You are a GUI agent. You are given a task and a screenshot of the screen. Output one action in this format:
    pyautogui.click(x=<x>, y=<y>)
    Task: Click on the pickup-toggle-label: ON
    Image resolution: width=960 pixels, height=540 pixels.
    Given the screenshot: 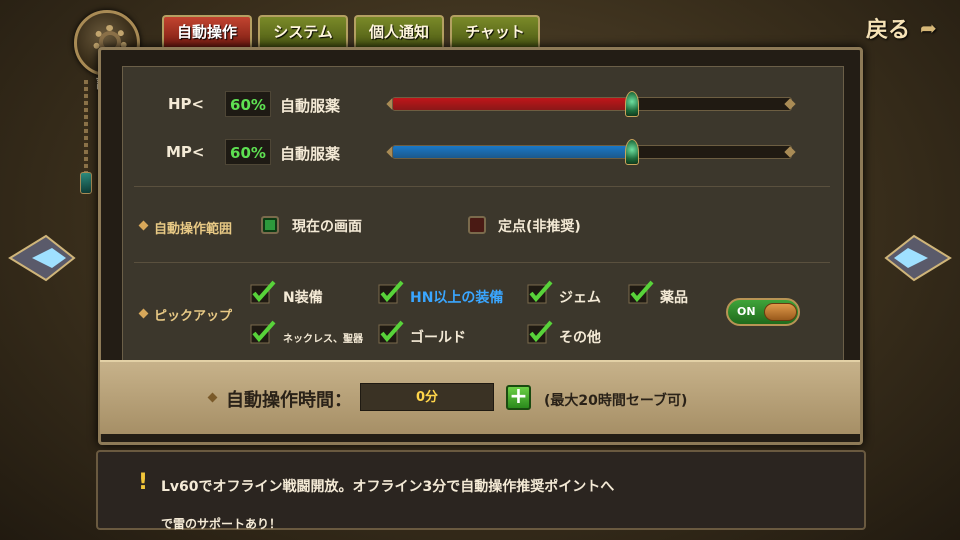 What is the action you would take?
    pyautogui.click(x=746, y=311)
    